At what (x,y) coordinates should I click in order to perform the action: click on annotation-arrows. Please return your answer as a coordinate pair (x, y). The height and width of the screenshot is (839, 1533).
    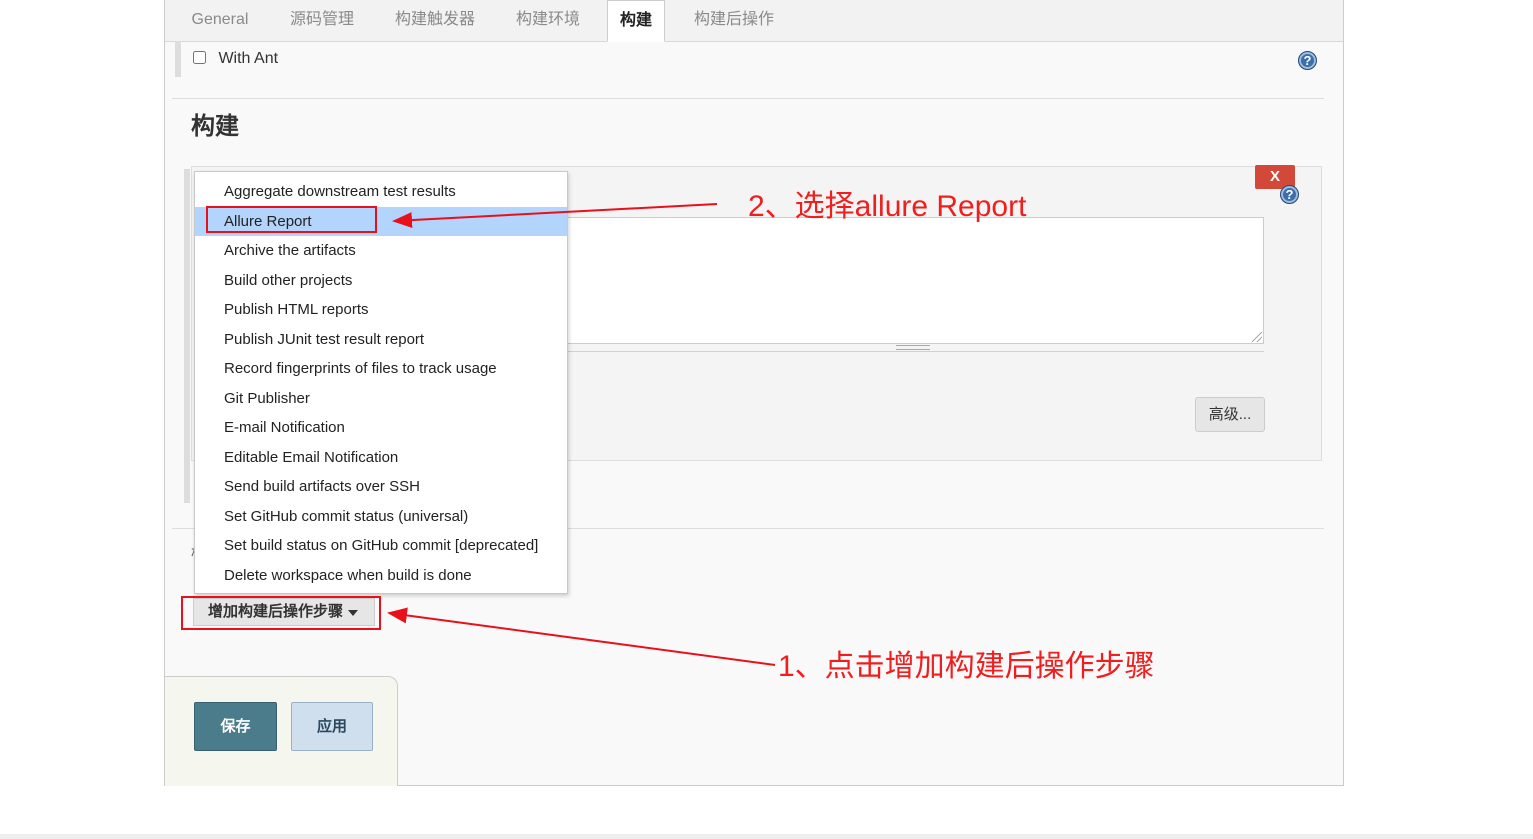
    Looking at the image, I should click on (581, 434).